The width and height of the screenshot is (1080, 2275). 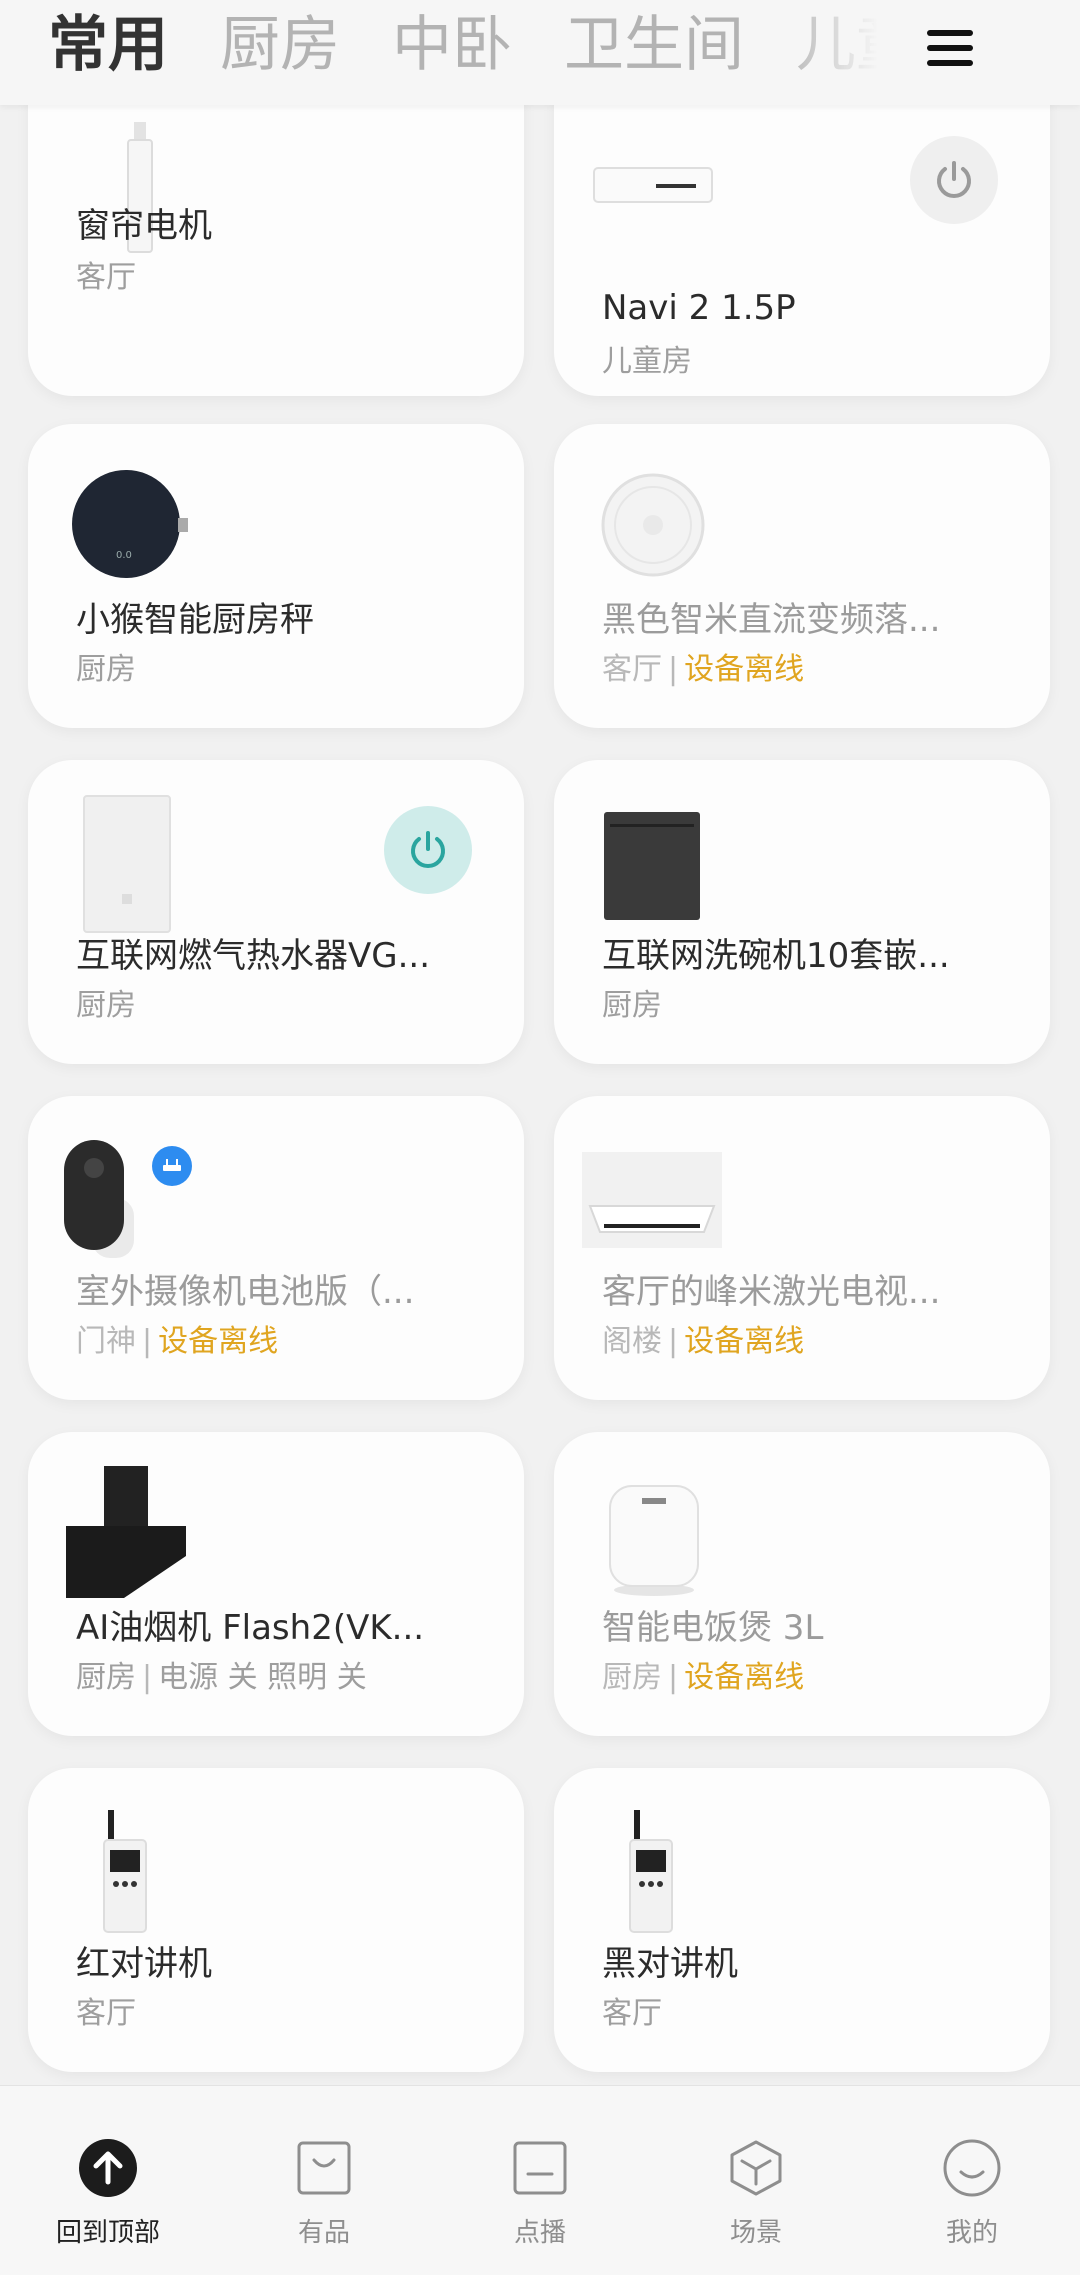 What do you see at coordinates (221, 1677) in the screenshot?
I see `device-status-line: 厨房 | 电源 关 照明 关` at bounding box center [221, 1677].